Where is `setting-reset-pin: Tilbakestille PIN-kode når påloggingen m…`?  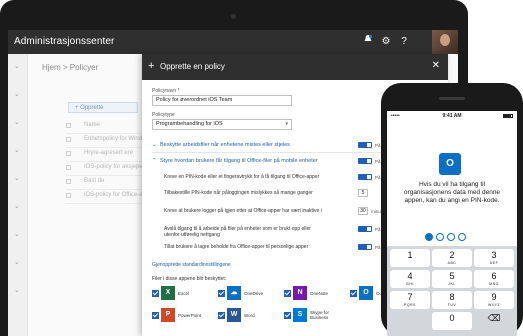 setting-reset-pin: Tilbakestille PIN-kode når påloggingen m… is located at coordinates (238, 193).